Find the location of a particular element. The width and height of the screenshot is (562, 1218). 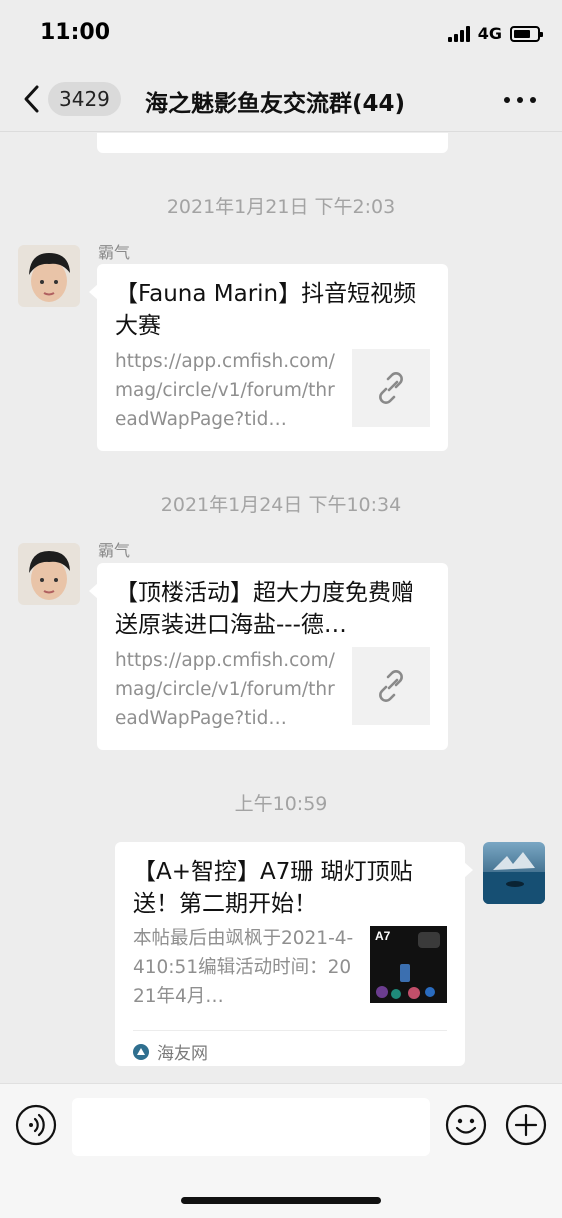

emoji-icon is located at coordinates (466, 1125).